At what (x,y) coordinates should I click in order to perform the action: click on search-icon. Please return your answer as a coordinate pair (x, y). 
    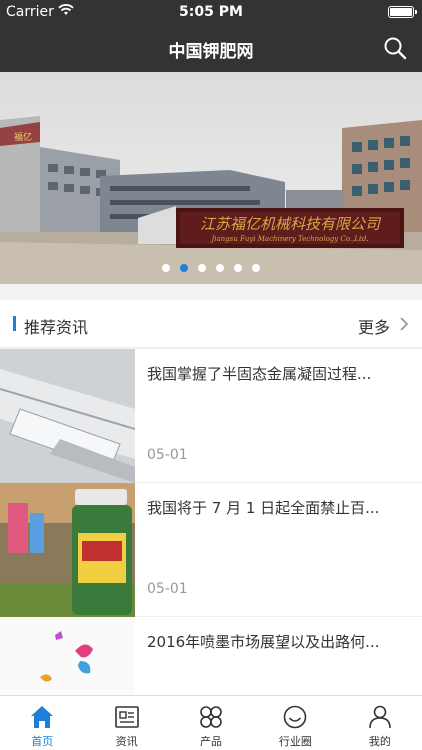
    Looking at the image, I should click on (395, 48).